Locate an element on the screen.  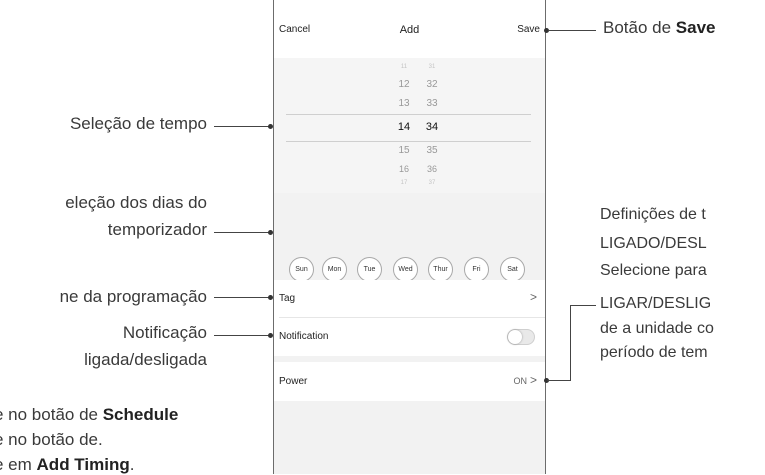
picker-selection-line-bottom is located at coordinates (408, 141).